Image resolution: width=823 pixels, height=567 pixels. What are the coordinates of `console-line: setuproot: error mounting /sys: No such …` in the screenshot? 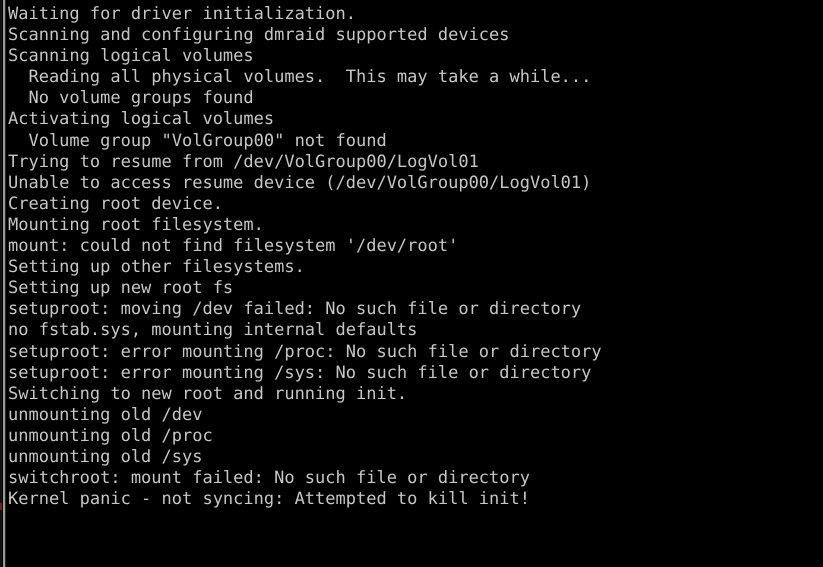 It's located at (300, 372).